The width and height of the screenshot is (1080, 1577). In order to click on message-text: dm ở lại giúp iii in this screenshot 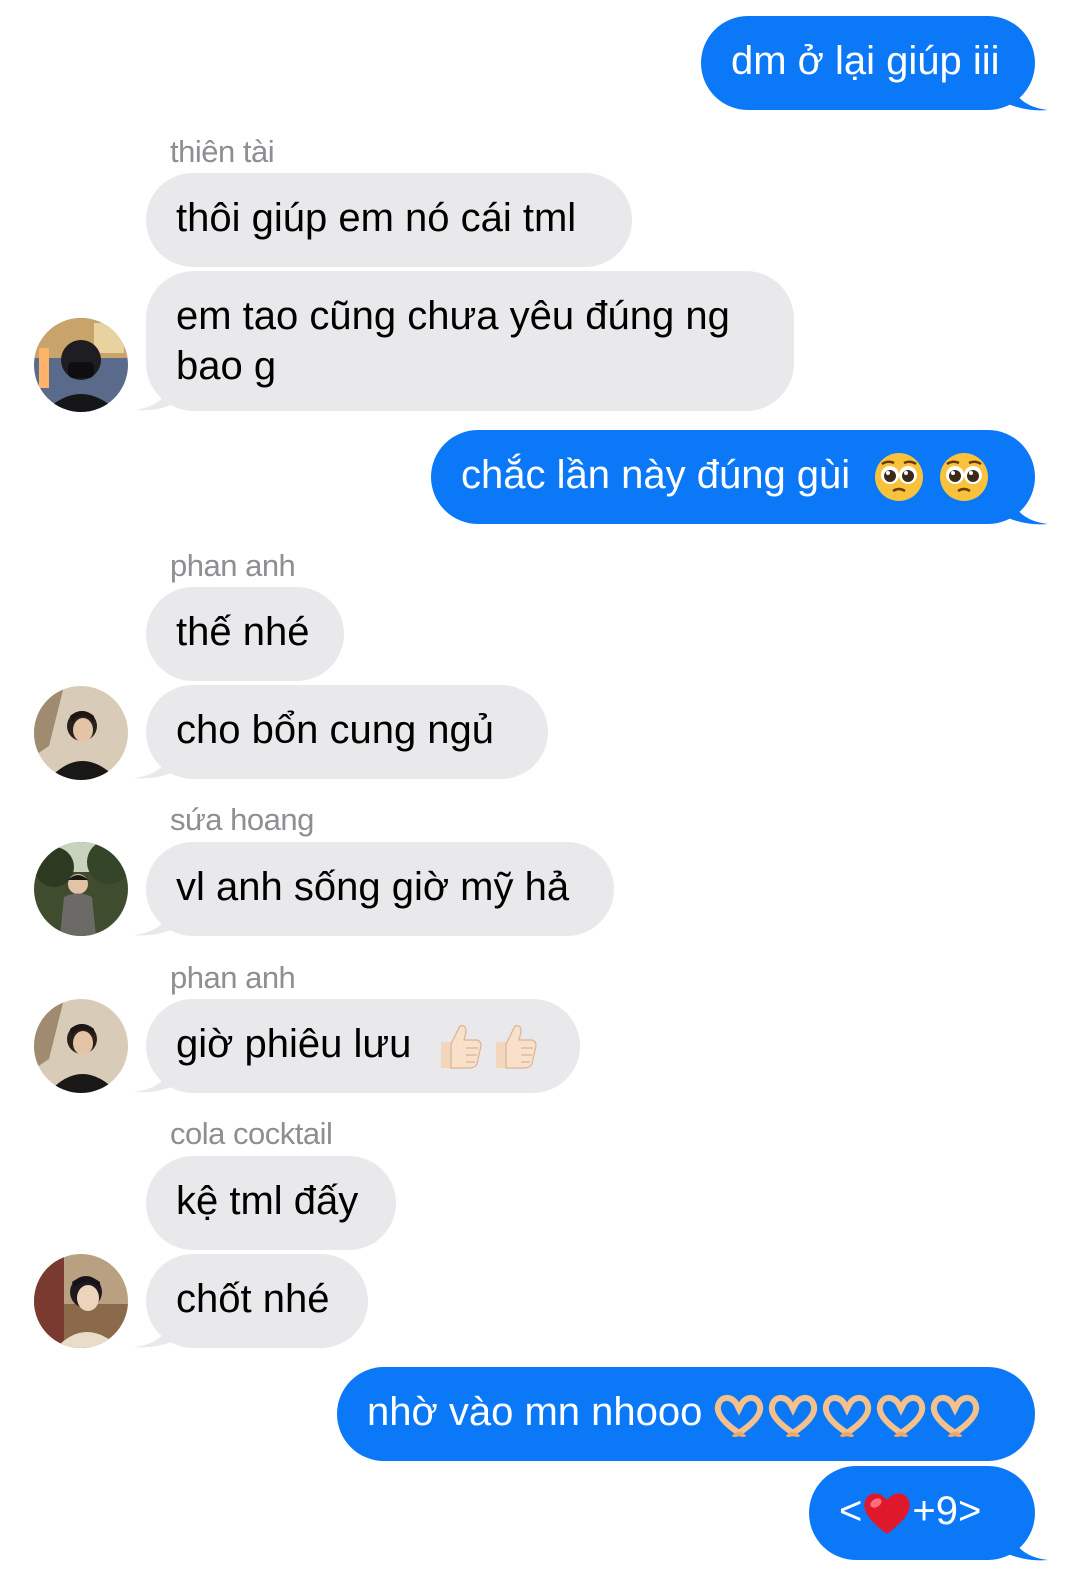, I will do `click(865, 61)`.